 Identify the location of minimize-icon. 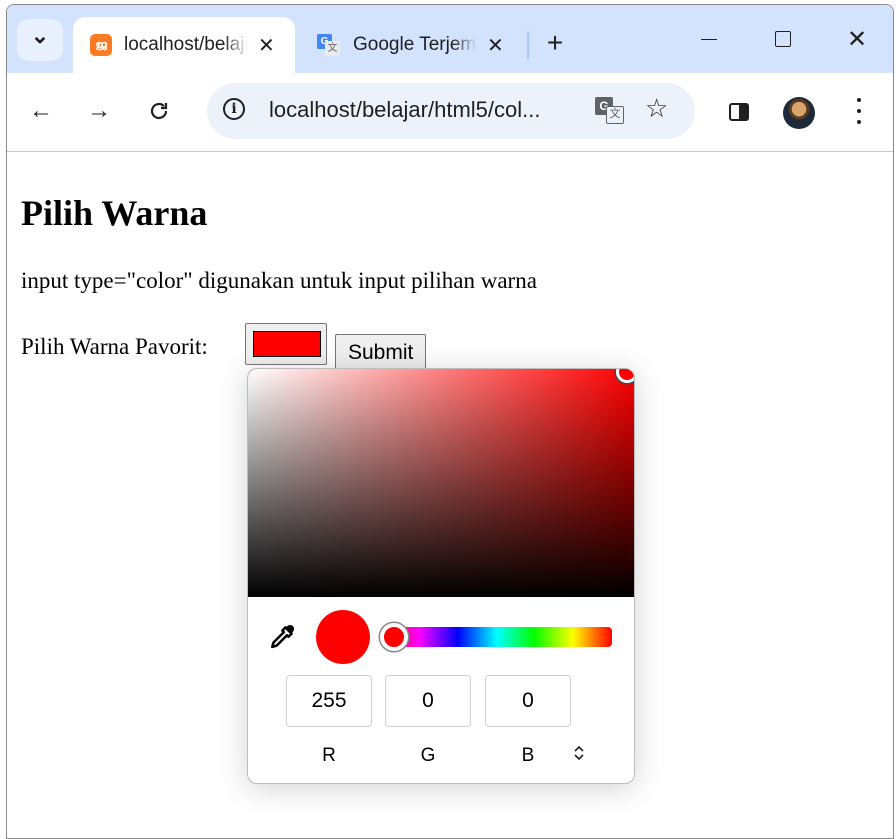
(709, 39).